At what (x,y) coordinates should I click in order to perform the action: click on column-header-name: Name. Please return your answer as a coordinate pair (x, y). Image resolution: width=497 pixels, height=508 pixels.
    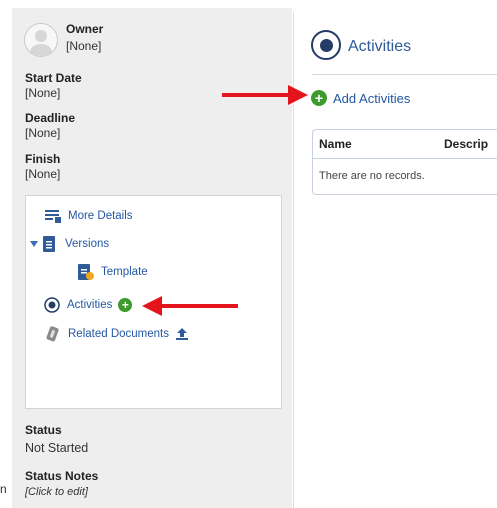
    Looking at the image, I should click on (335, 144).